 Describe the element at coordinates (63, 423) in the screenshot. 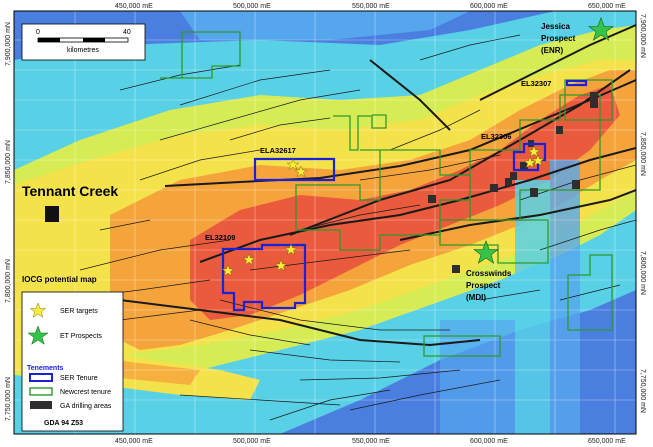

I see `legend-datum: GDA 94 Z53` at that location.